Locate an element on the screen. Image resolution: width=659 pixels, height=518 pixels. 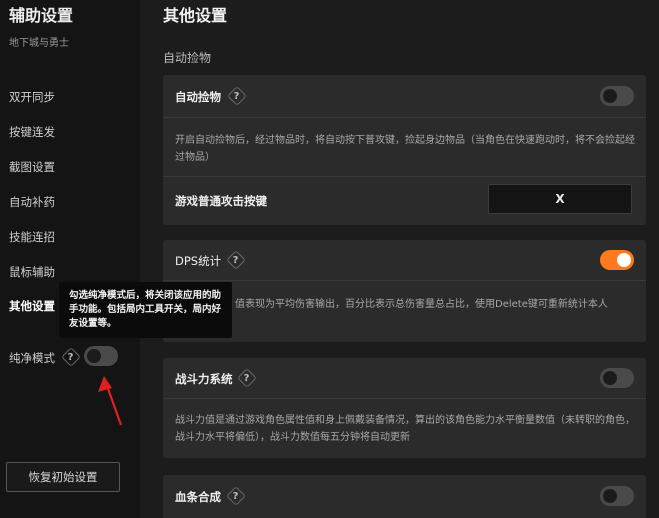
page-title: 其他设置 is located at coordinates (195, 15).